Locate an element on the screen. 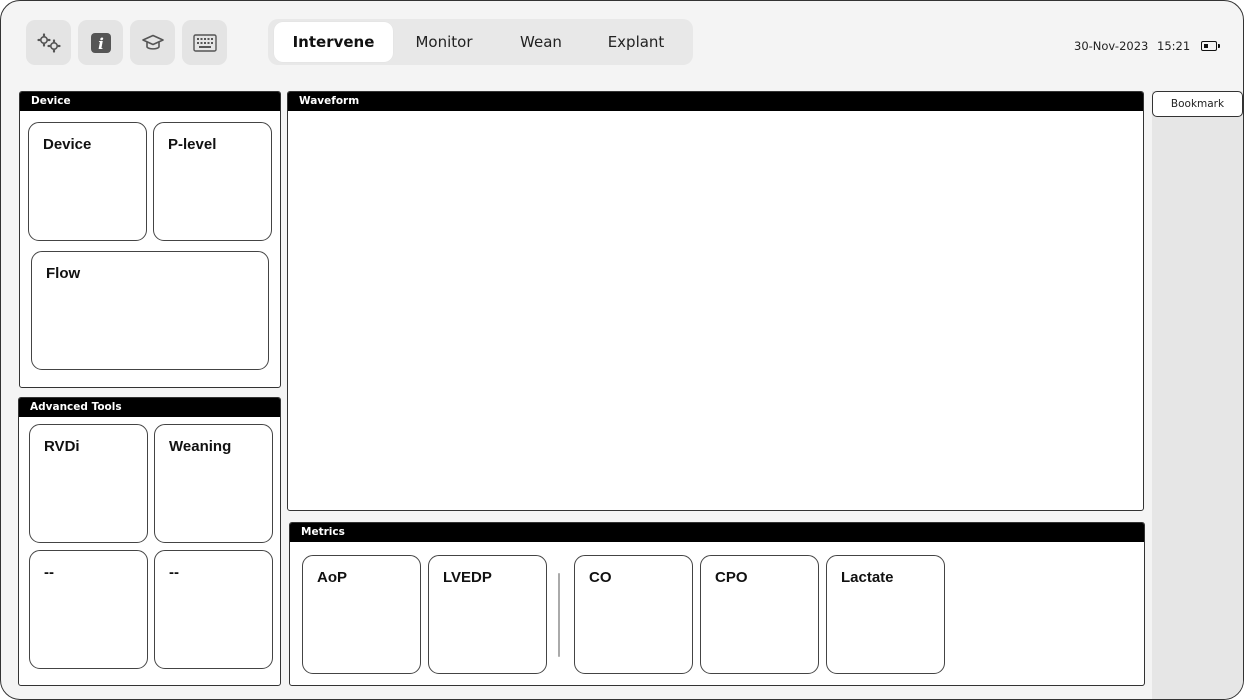 Image resolution: width=1244 pixels, height=700 pixels. waveform-panel-title: Waveform is located at coordinates (715, 101).